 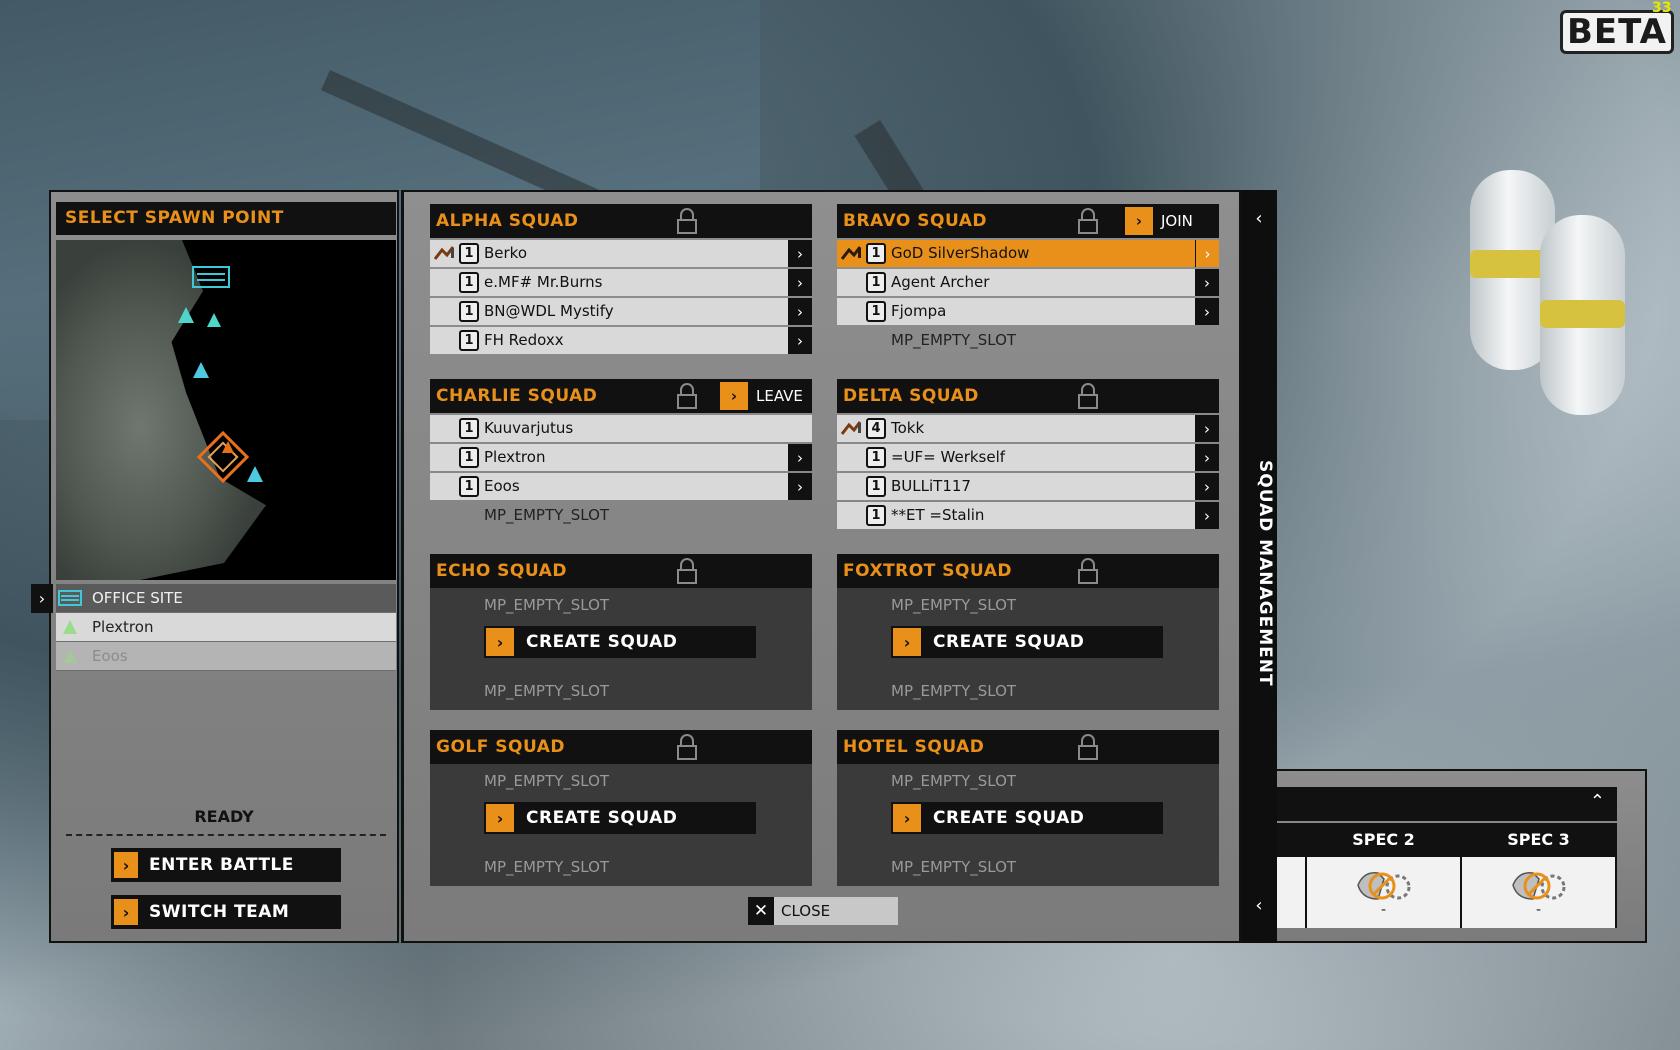 I want to click on member-name: Fjompa, so click(x=919, y=311).